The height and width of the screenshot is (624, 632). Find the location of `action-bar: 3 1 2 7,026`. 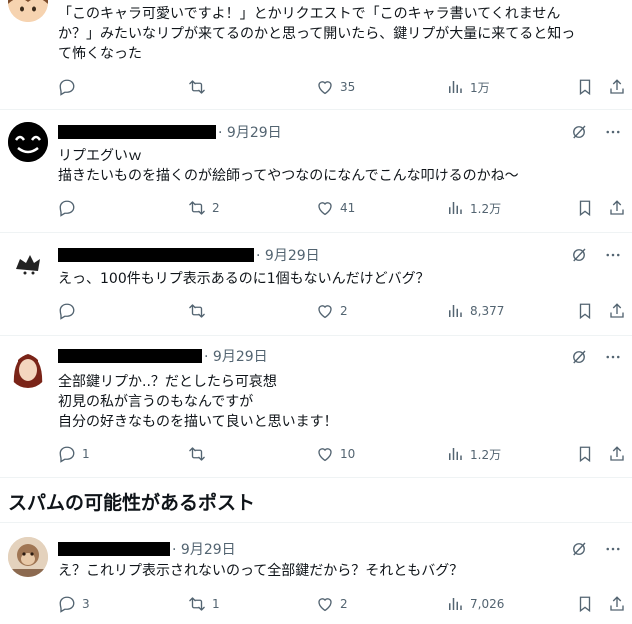

action-bar: 3 1 2 7,026 is located at coordinates (345, 605).